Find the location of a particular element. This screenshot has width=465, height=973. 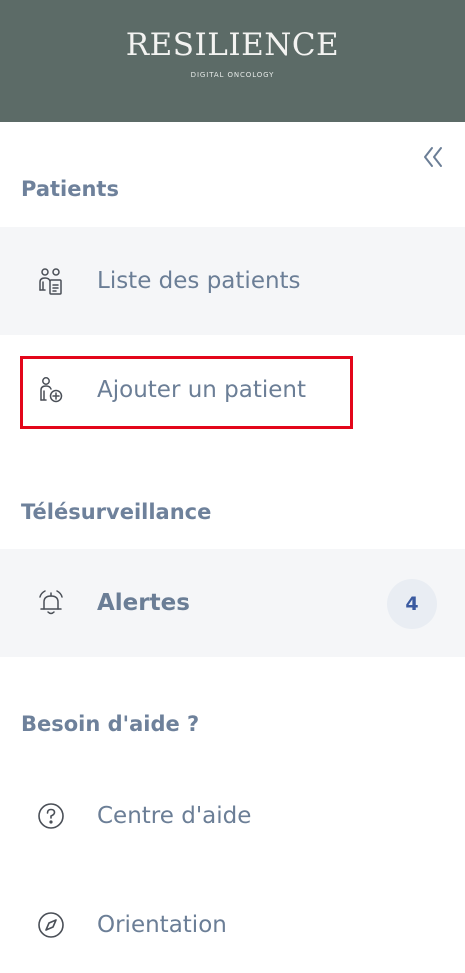

nav-item-add-patient: Ajouter un patient is located at coordinates (232, 390).